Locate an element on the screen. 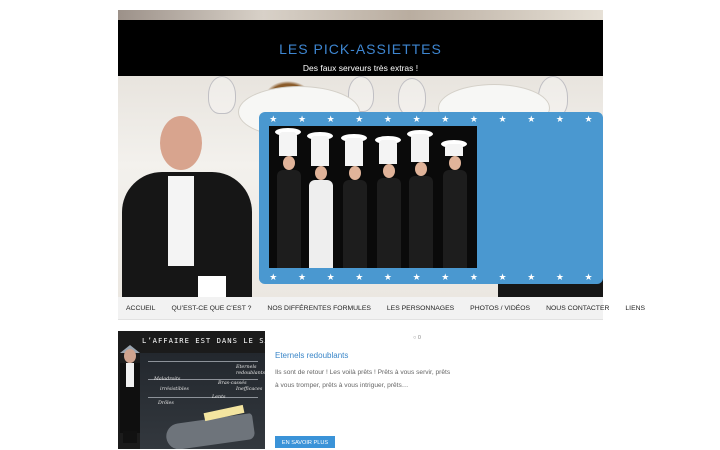 The width and height of the screenshot is (720, 450). chalk-word: Lents is located at coordinates (219, 397).